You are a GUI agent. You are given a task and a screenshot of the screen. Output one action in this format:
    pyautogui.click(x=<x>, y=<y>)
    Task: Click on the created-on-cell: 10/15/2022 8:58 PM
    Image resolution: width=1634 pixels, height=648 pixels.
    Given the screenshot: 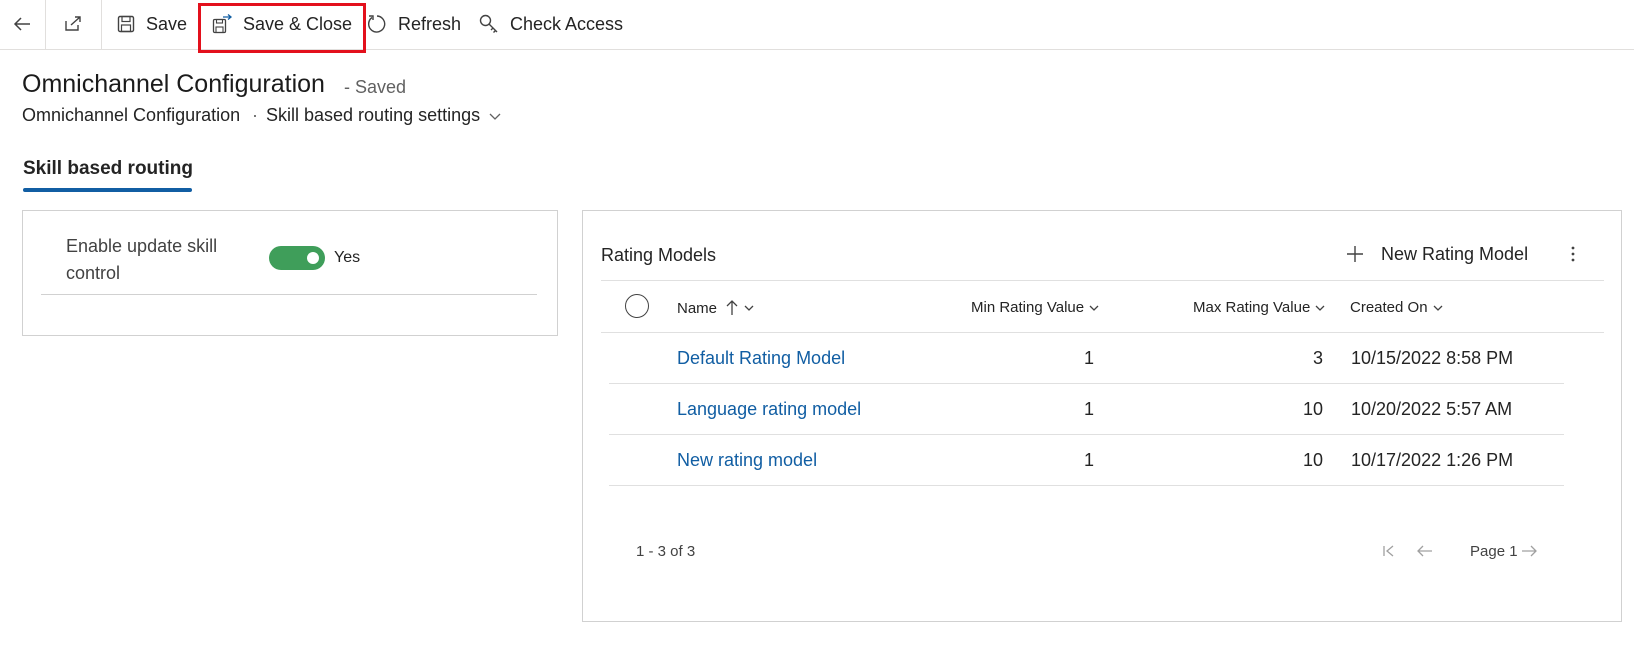 What is the action you would take?
    pyautogui.click(x=1432, y=358)
    